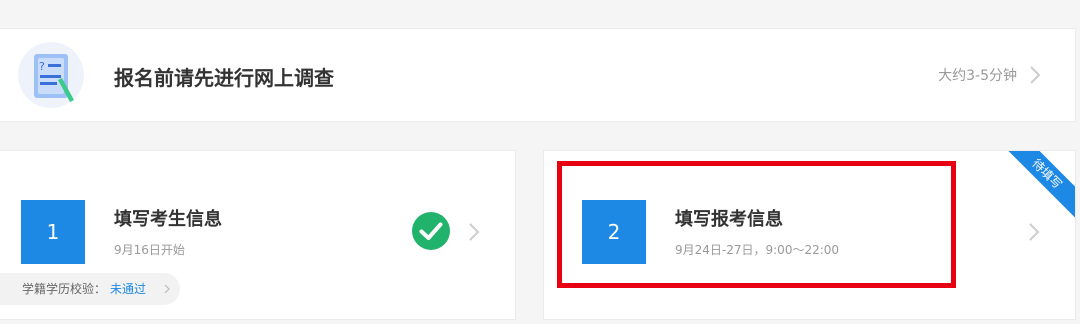 This screenshot has width=1080, height=324. I want to click on verification-label: 学籍学历校验：, so click(64, 289).